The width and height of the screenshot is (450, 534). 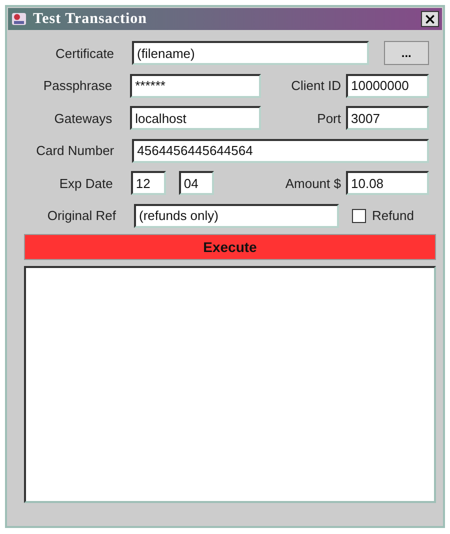 What do you see at coordinates (250, 53) in the screenshot?
I see `input-field: (filename)` at bounding box center [250, 53].